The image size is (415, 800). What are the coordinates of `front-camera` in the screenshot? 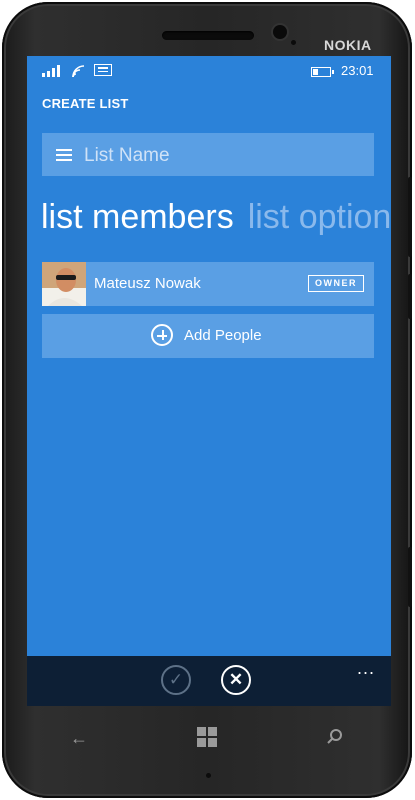 It's located at (280, 32).